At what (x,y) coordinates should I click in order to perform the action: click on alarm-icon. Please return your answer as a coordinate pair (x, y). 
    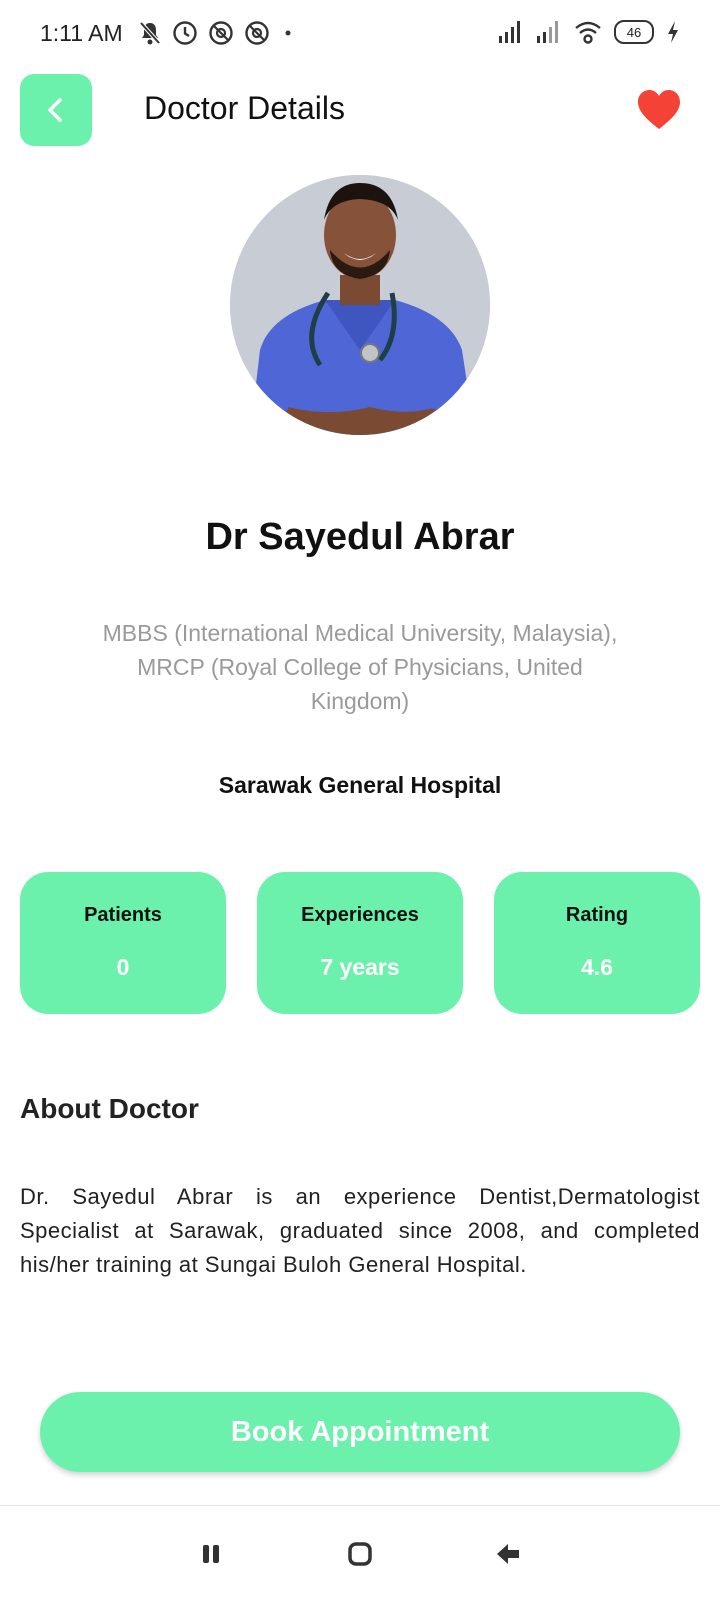
    Looking at the image, I should click on (185, 33).